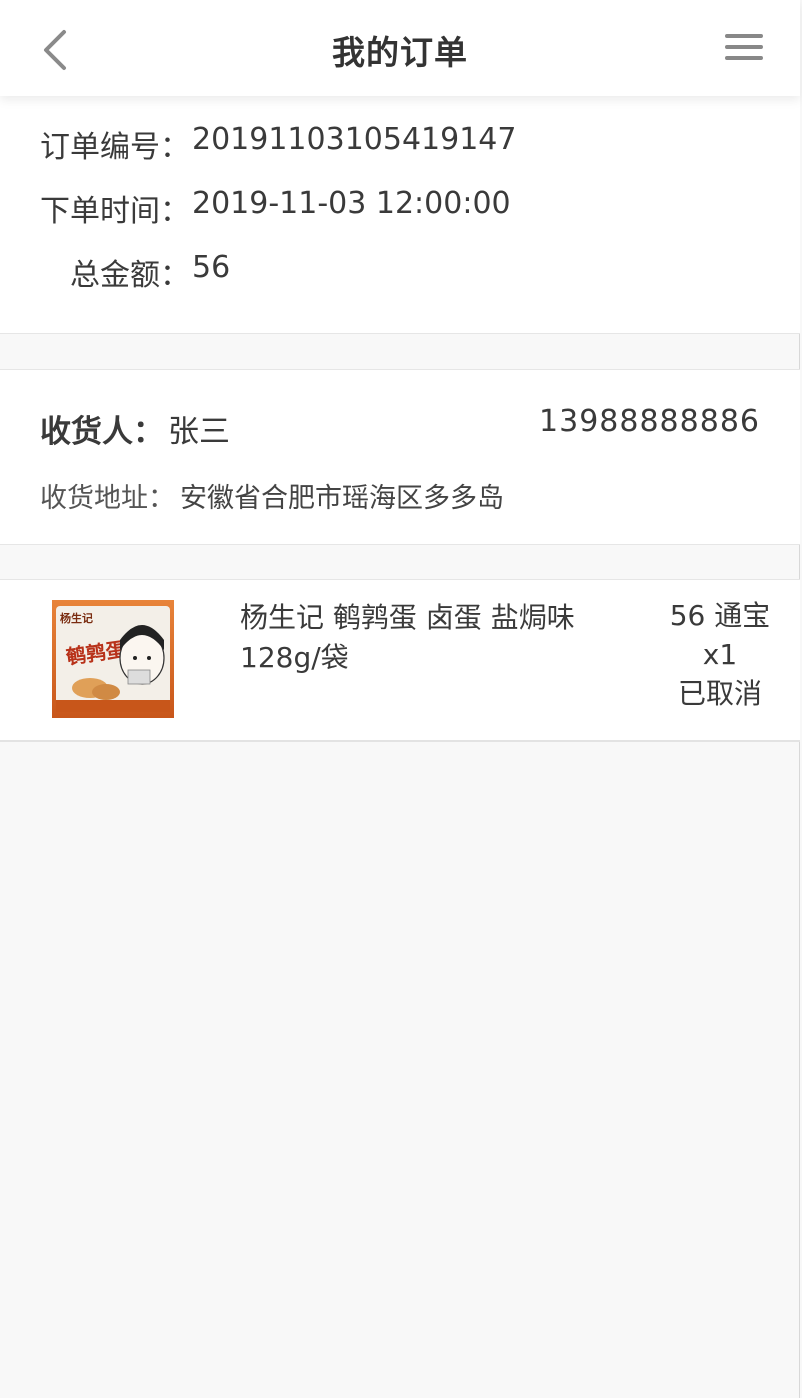 The image size is (802, 1398). I want to click on hamburger-menu-icon, so click(744, 47).